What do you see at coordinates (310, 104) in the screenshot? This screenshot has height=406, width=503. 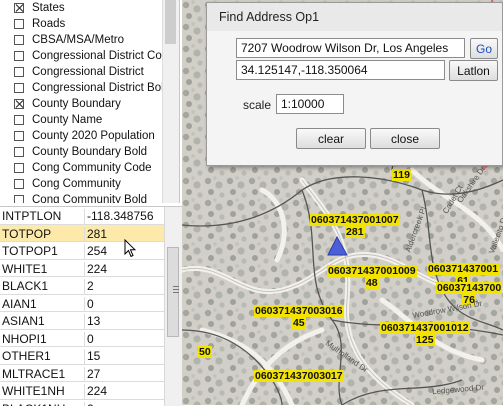 I see `scale-input: 1:10000` at bounding box center [310, 104].